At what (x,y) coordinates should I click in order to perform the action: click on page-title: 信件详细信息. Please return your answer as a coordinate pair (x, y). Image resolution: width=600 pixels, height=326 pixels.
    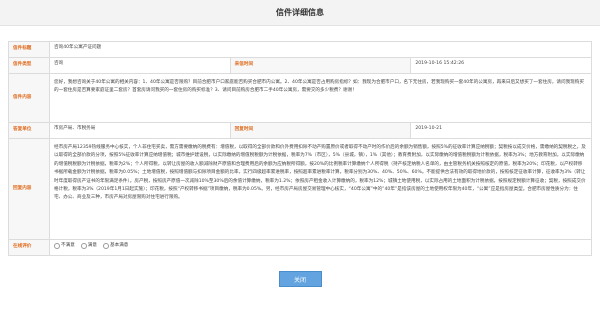
    Looking at the image, I should click on (300, 12).